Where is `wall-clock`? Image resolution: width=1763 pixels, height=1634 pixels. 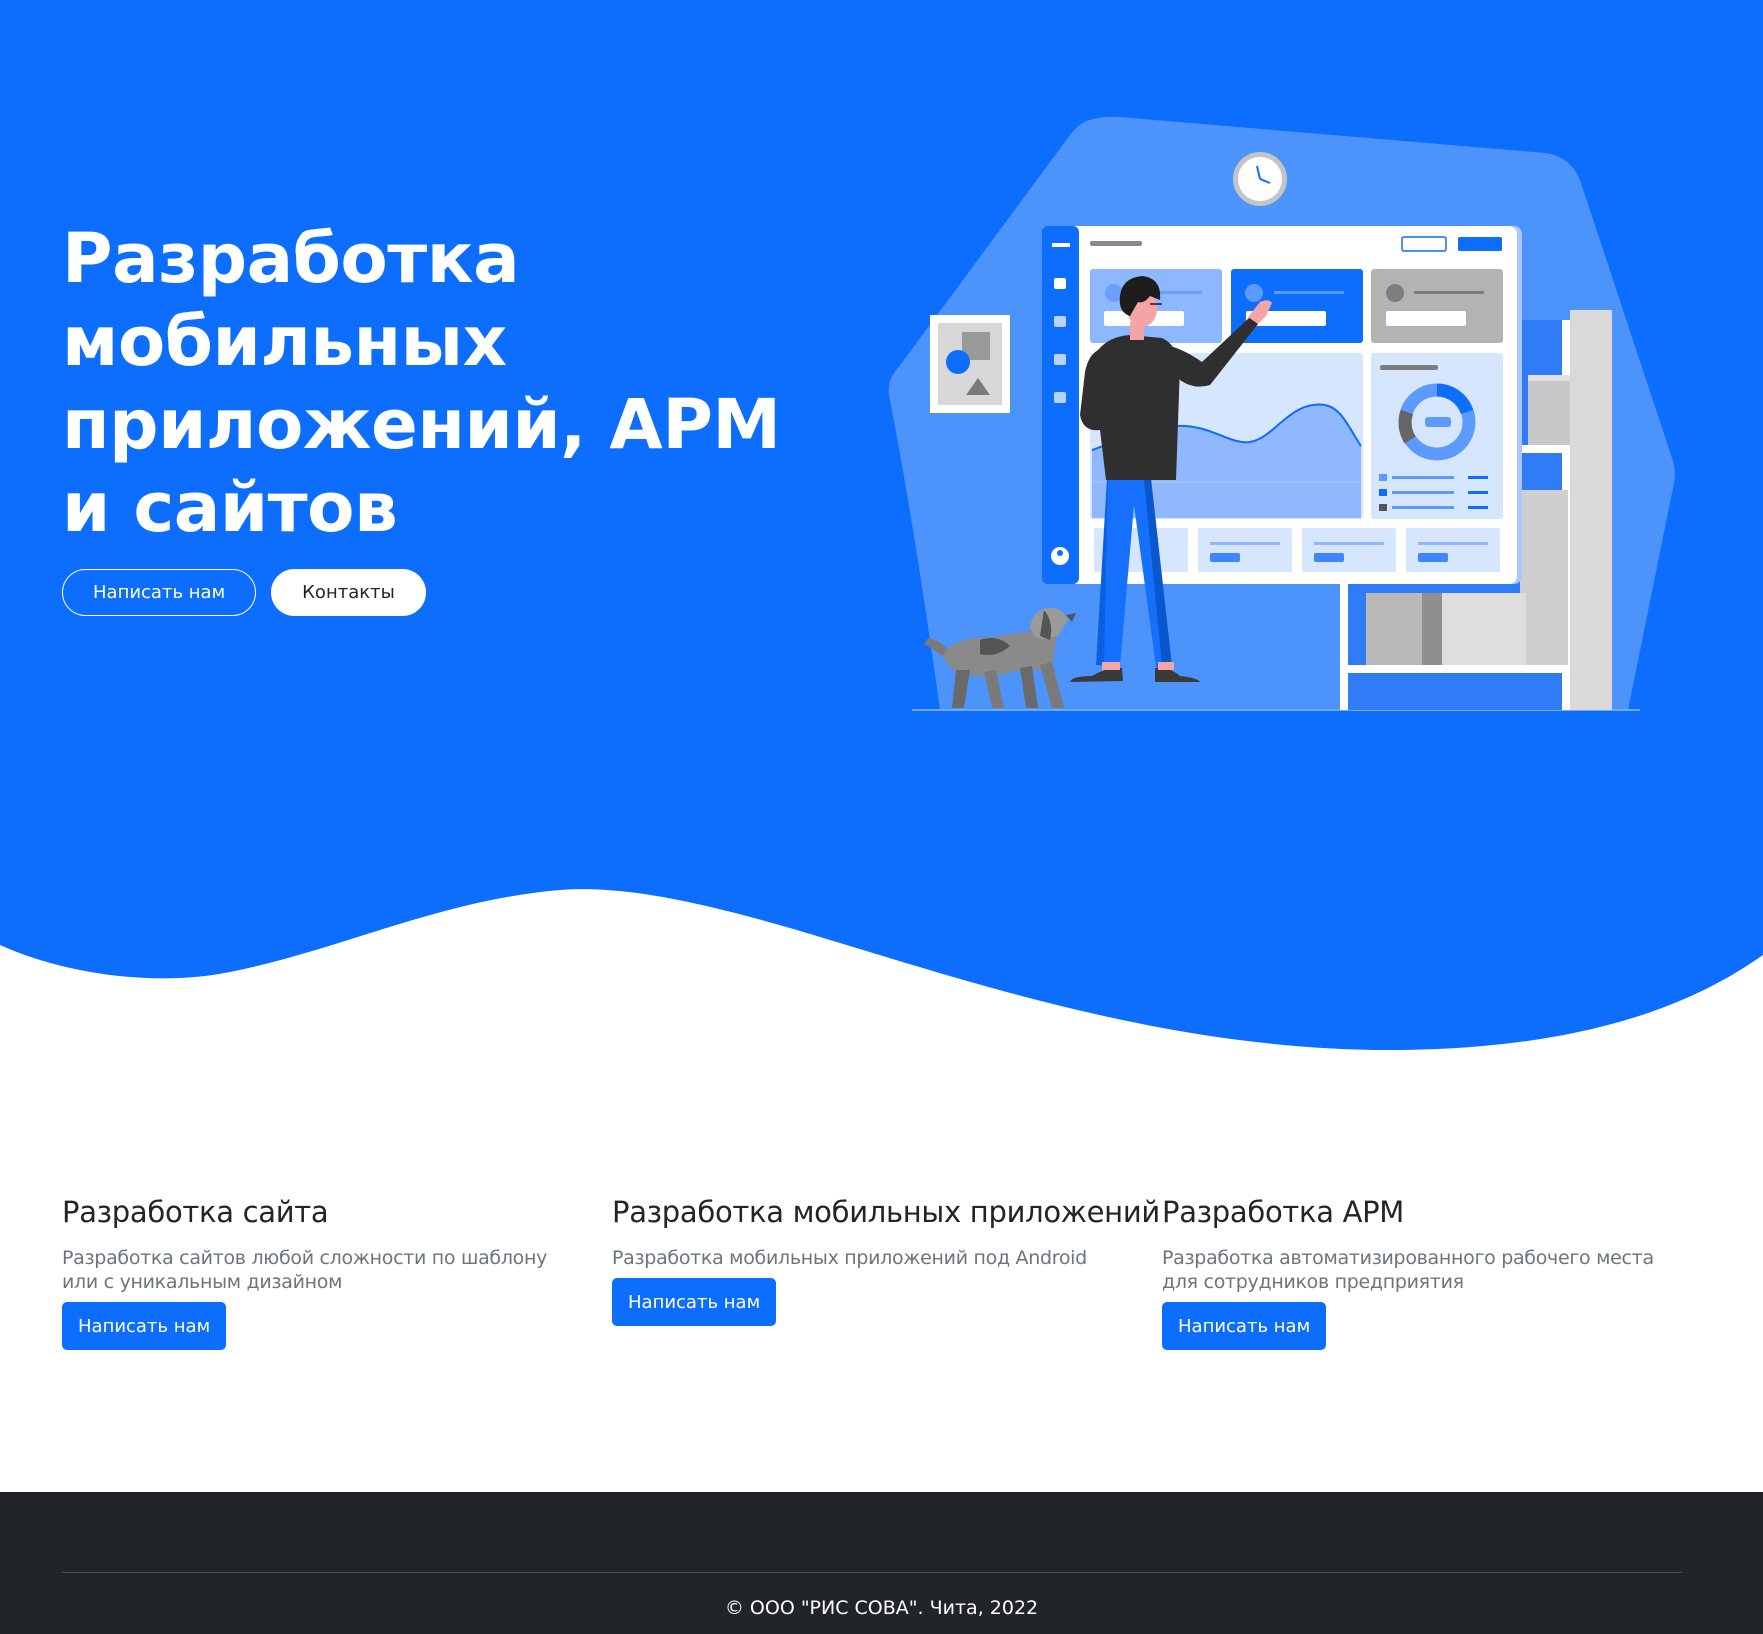 wall-clock is located at coordinates (1260, 179).